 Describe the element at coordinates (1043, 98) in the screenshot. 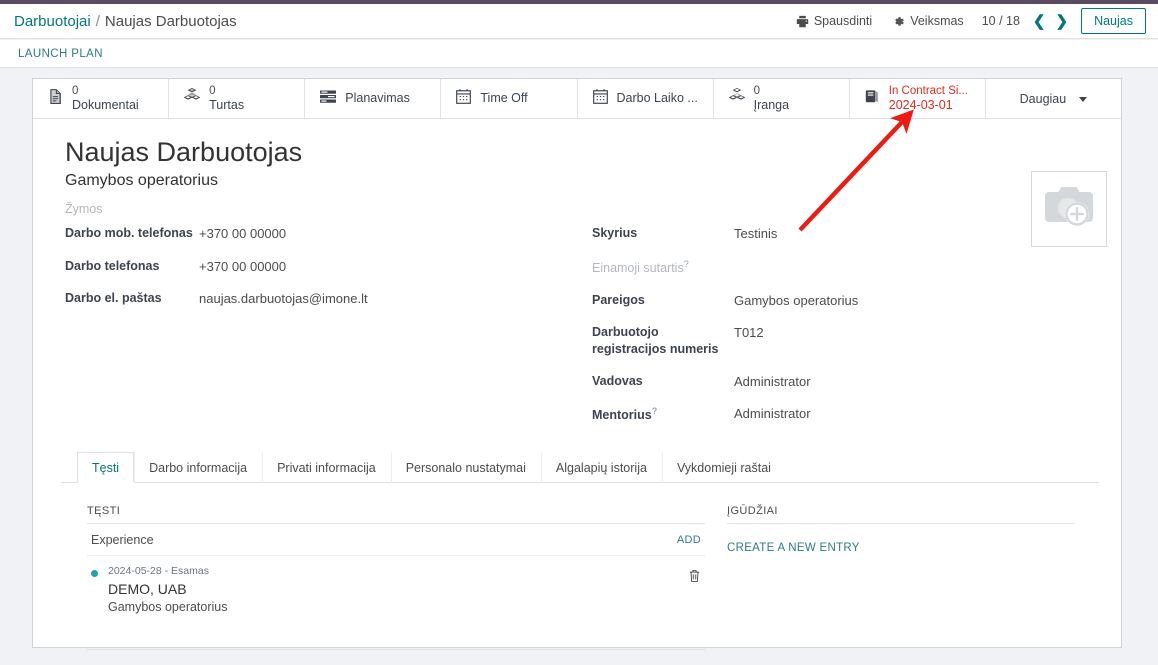

I see `smart-button-label: Daugiau` at that location.